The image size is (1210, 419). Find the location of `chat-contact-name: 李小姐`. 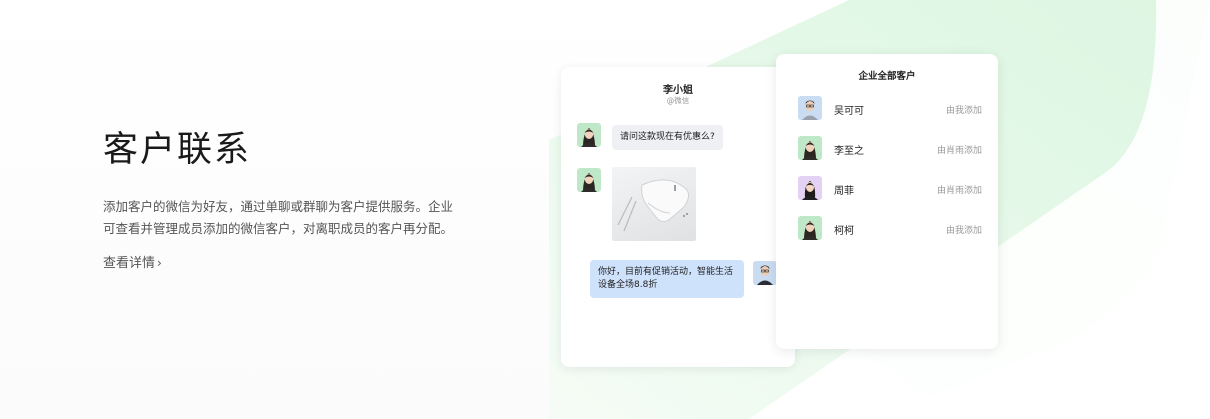

chat-contact-name: 李小姐 is located at coordinates (678, 90).